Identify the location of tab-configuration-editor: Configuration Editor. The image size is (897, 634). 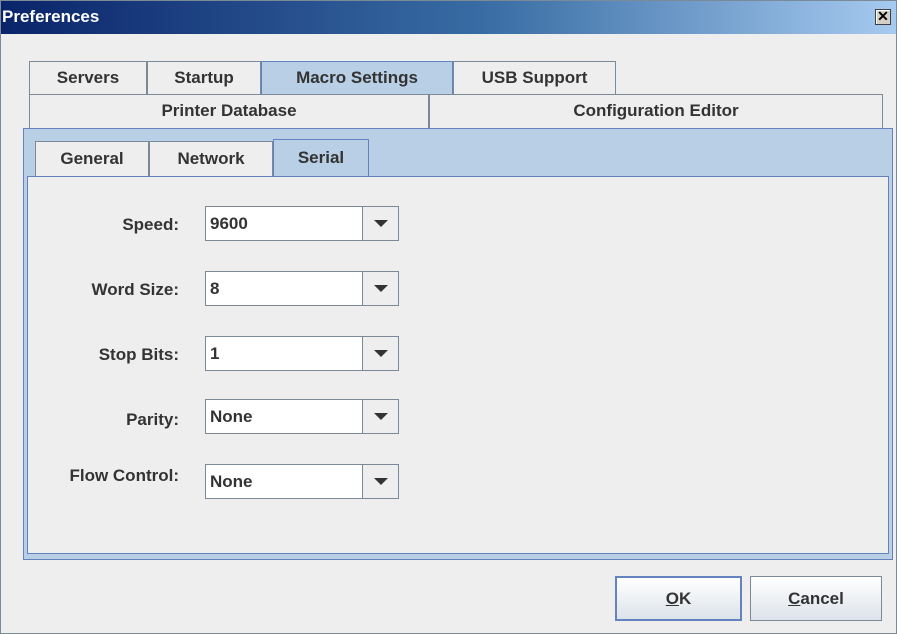
(656, 111).